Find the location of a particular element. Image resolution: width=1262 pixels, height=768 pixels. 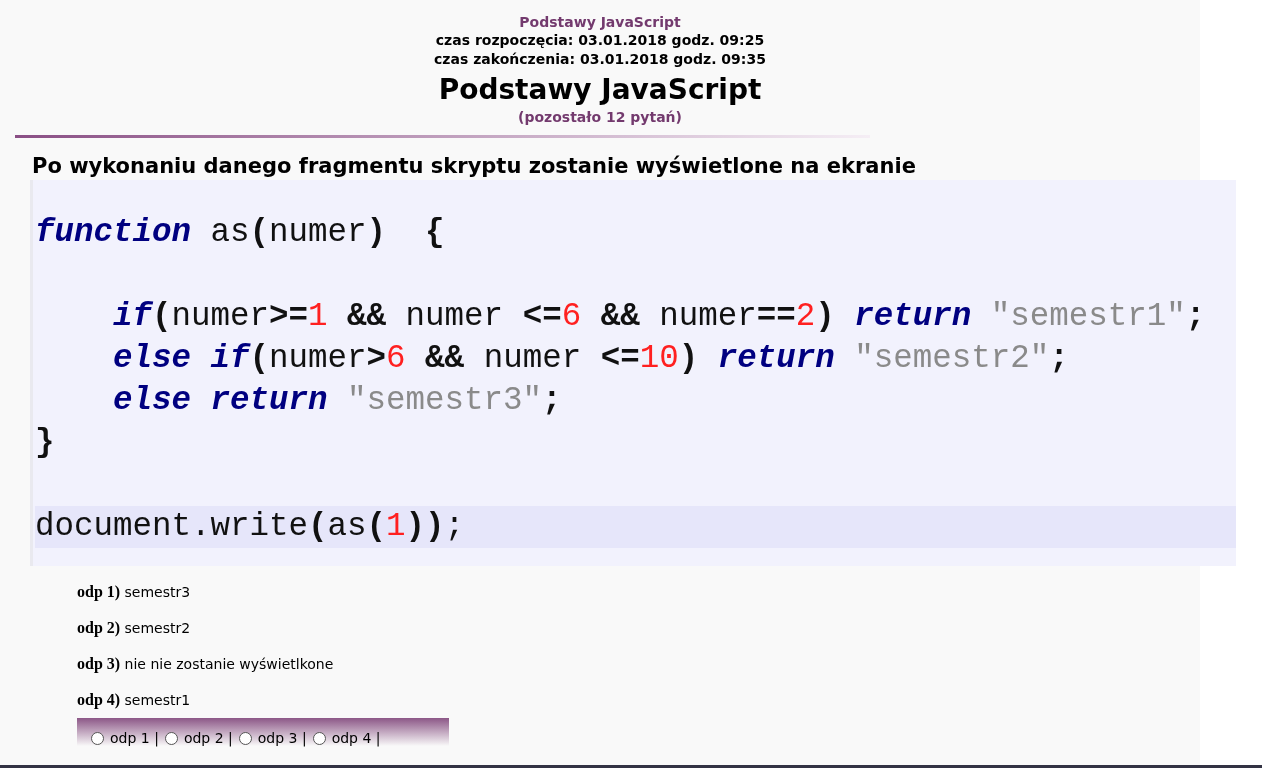

code-line: else return "semestr3"; is located at coordinates (337, 401).